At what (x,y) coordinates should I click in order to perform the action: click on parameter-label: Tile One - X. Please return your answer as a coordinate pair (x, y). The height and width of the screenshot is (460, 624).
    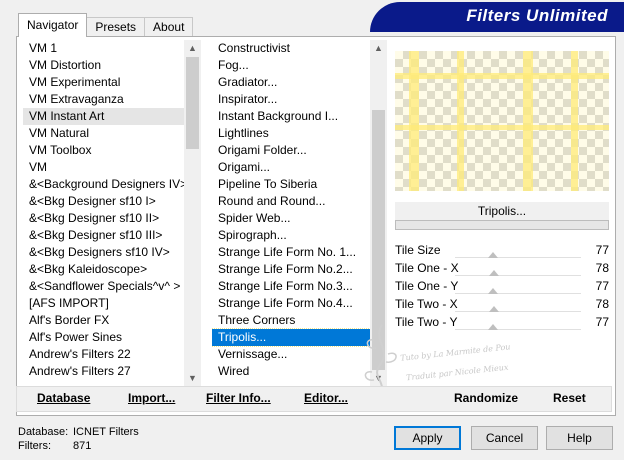
    Looking at the image, I should click on (427, 268).